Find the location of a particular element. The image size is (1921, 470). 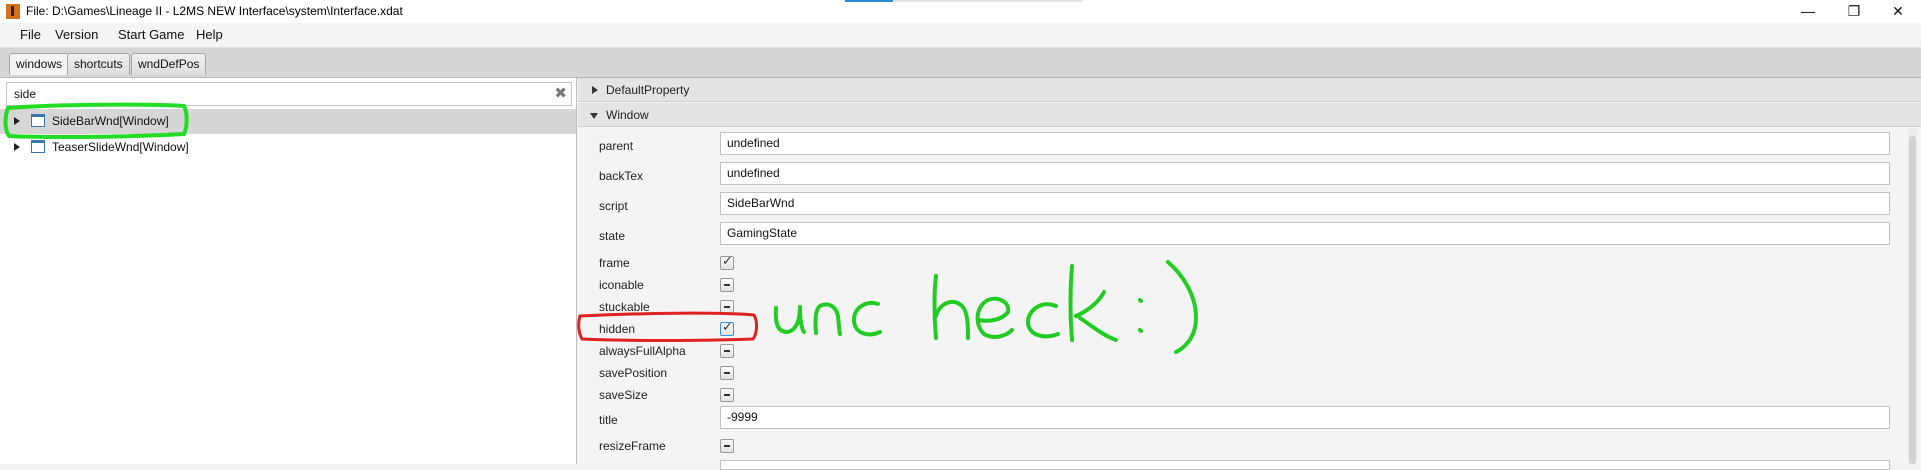

clear-search-icon: ✖ is located at coordinates (560, 94).